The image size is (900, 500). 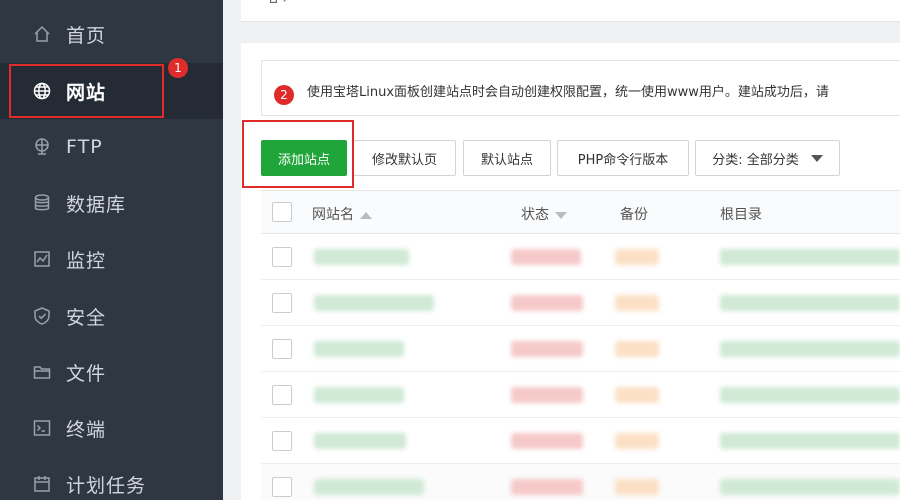 I want to click on sidebar-item-label: 首页, so click(x=86, y=35).